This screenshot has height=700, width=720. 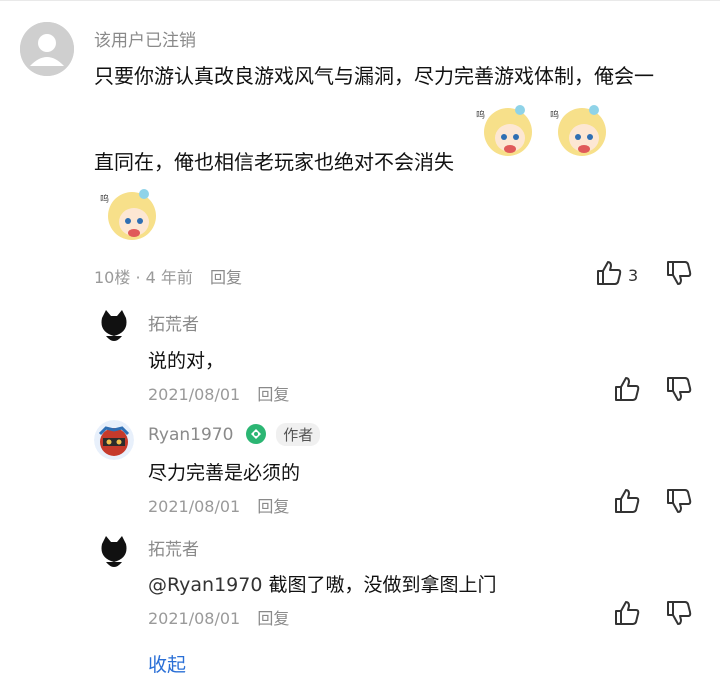 I want to click on comment-meta: 10楼 · 4 年前 回复, so click(x=168, y=276).